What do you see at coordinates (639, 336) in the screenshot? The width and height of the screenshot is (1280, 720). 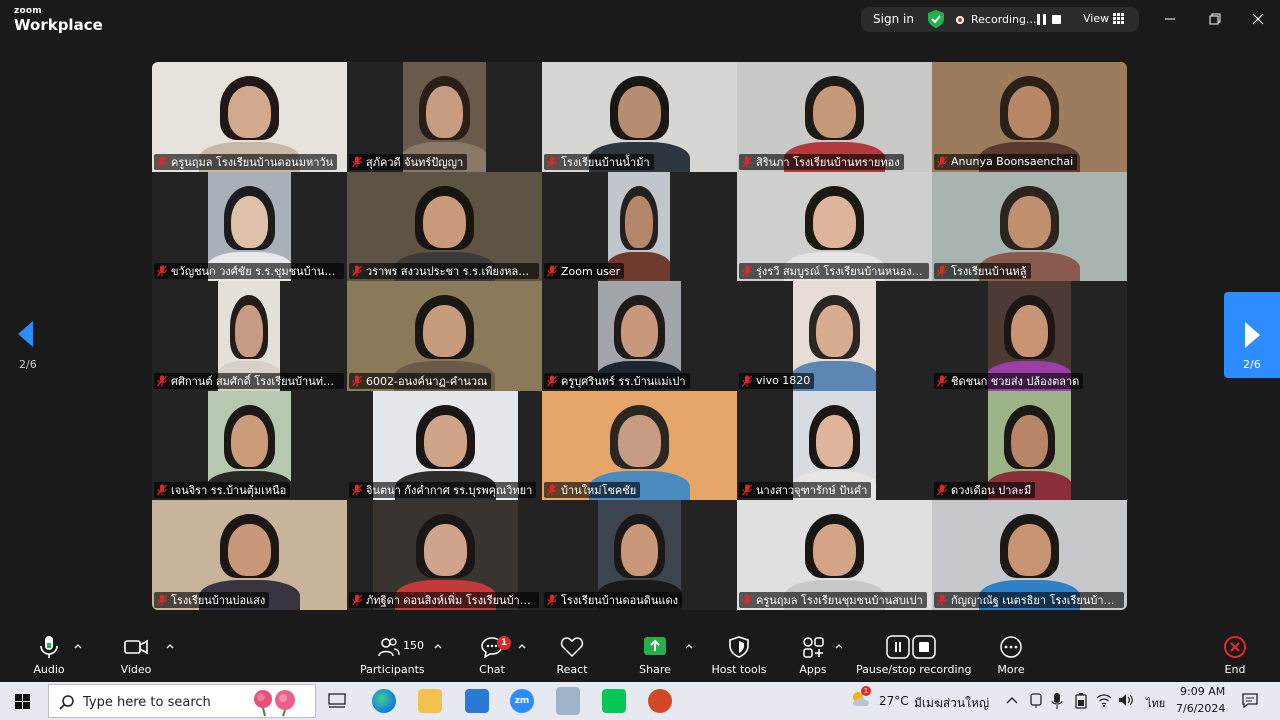 I see `participant-tile: ครูบุศรินทร์ รร.บ้านแม่เปา` at bounding box center [639, 336].